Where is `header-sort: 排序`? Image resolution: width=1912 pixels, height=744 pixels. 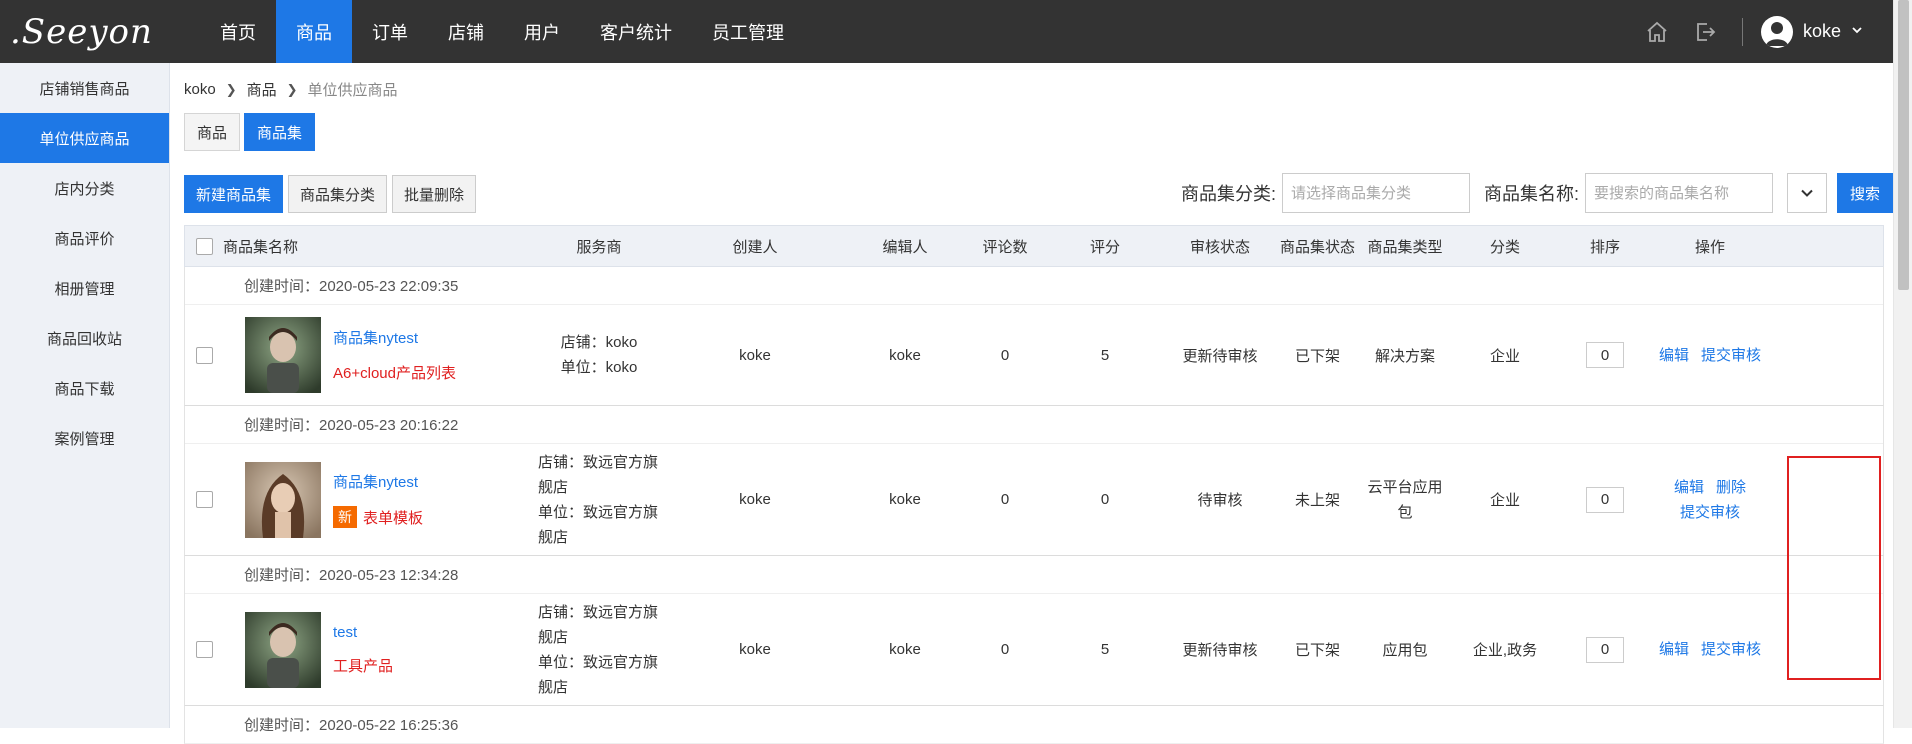
header-sort: 排序 is located at coordinates (1604, 247).